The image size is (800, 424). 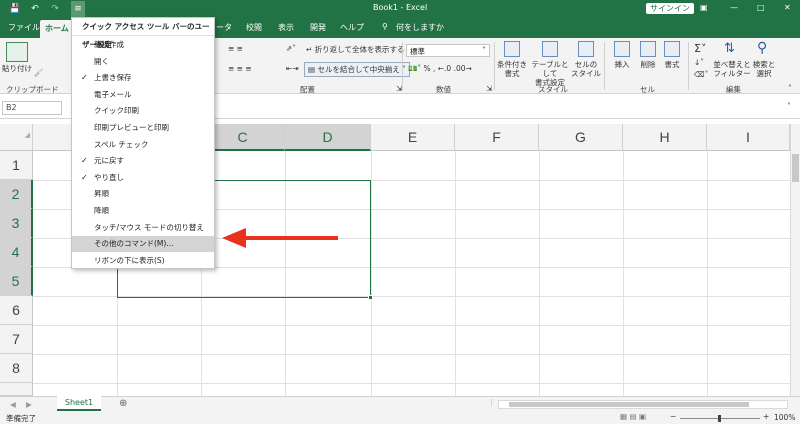 What do you see at coordinates (704, 7) in the screenshot?
I see `ribbon-display-icon: ▣` at bounding box center [704, 7].